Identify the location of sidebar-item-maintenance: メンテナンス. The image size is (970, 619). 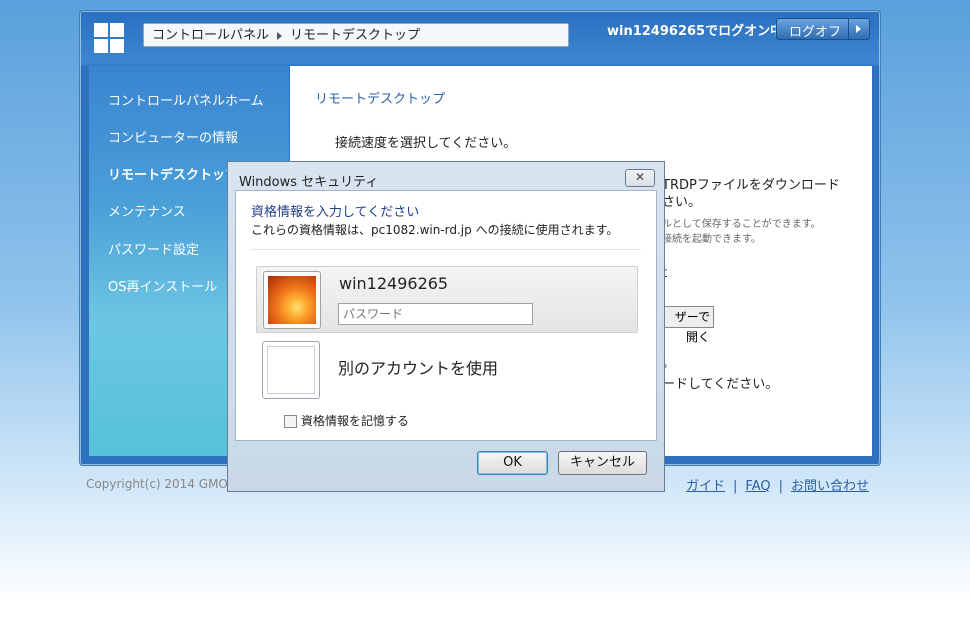
(147, 210).